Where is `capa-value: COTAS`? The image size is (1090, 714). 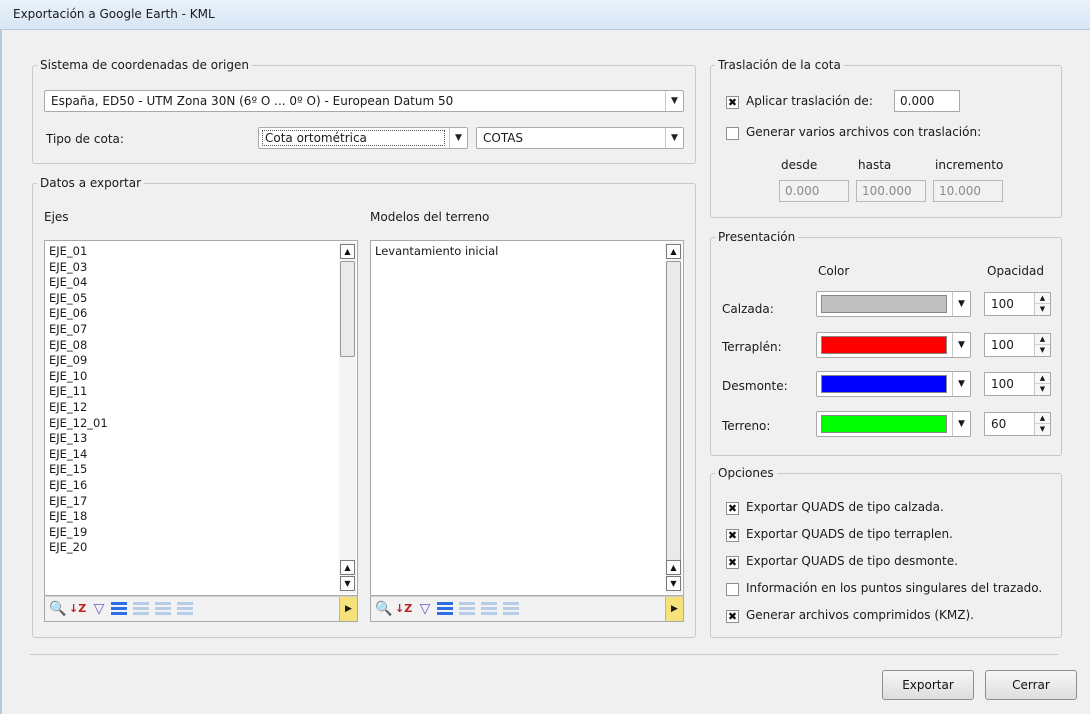 capa-value: COTAS is located at coordinates (503, 138).